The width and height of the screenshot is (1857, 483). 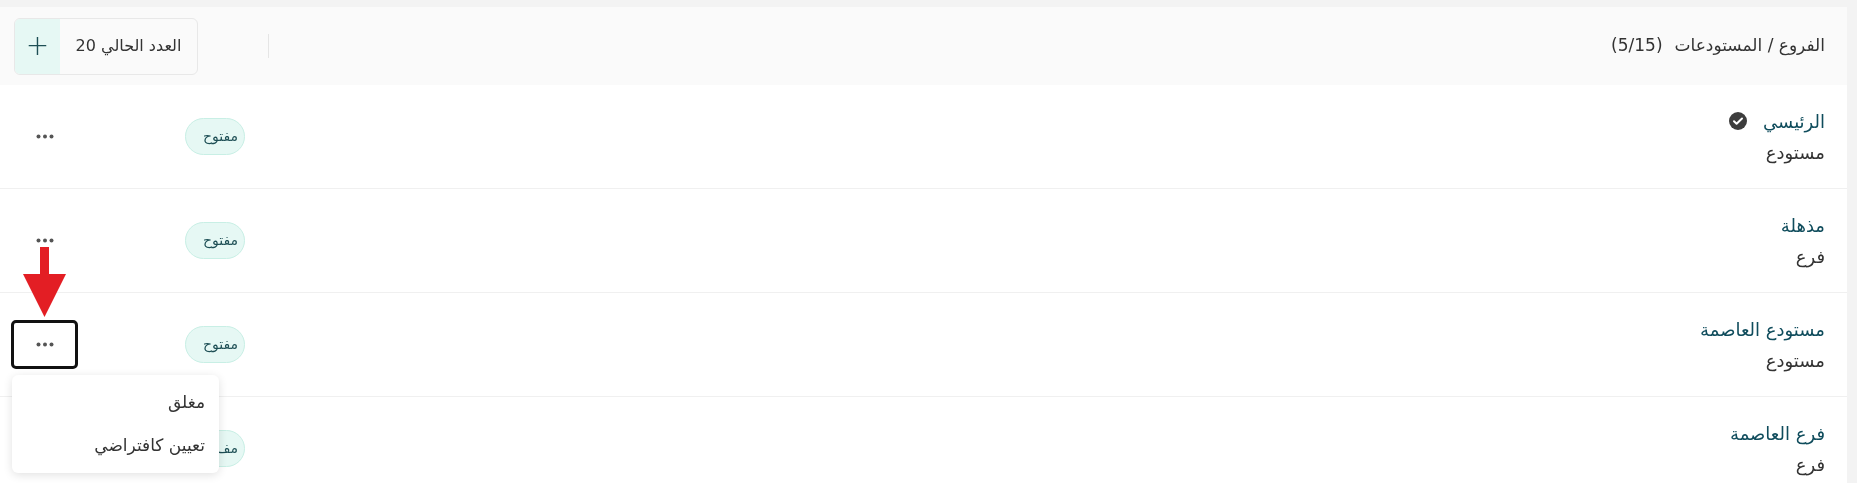 I want to click on more-button, so click(x=44, y=344).